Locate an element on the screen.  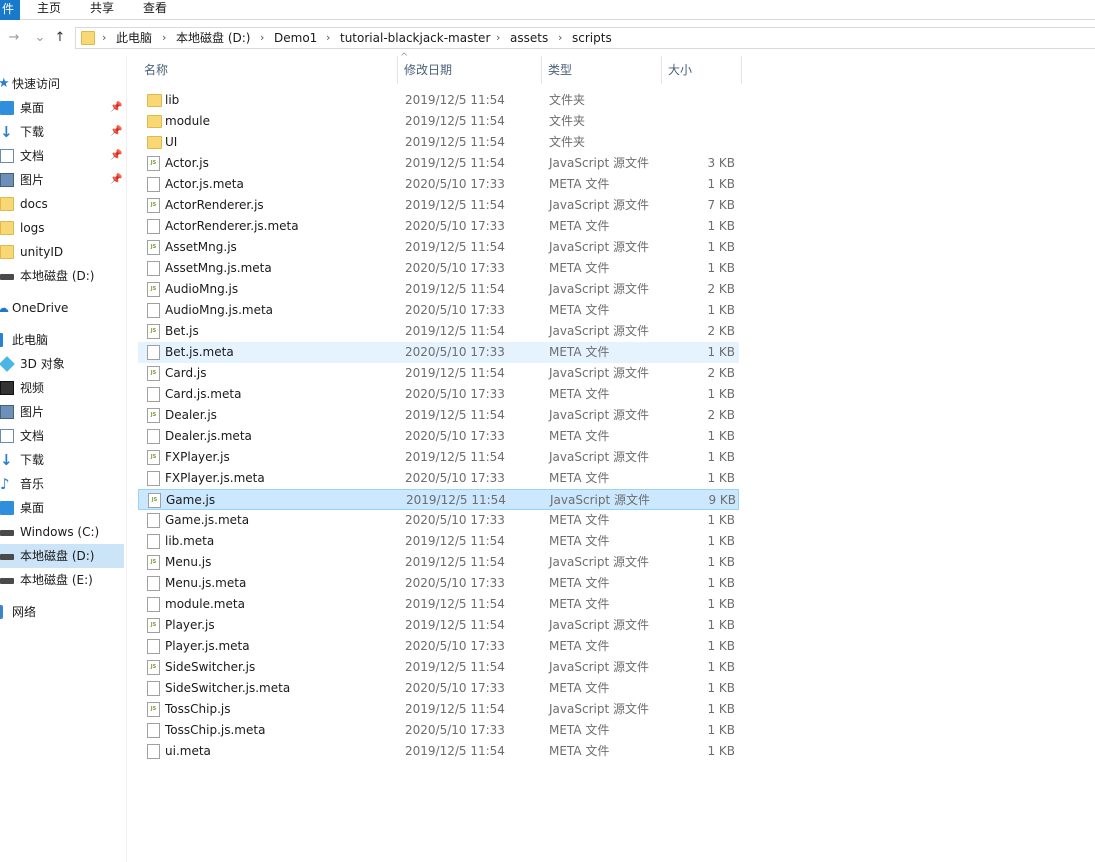
file-name: ui.meta is located at coordinates (188, 751).